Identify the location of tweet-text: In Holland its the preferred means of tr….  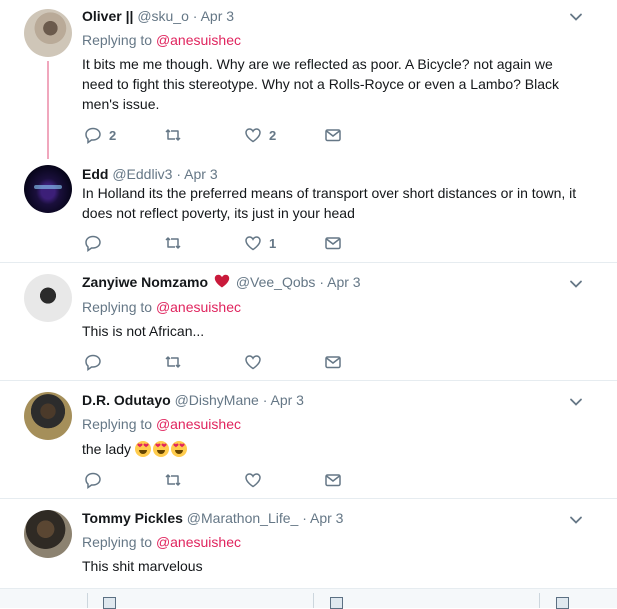
(329, 203).